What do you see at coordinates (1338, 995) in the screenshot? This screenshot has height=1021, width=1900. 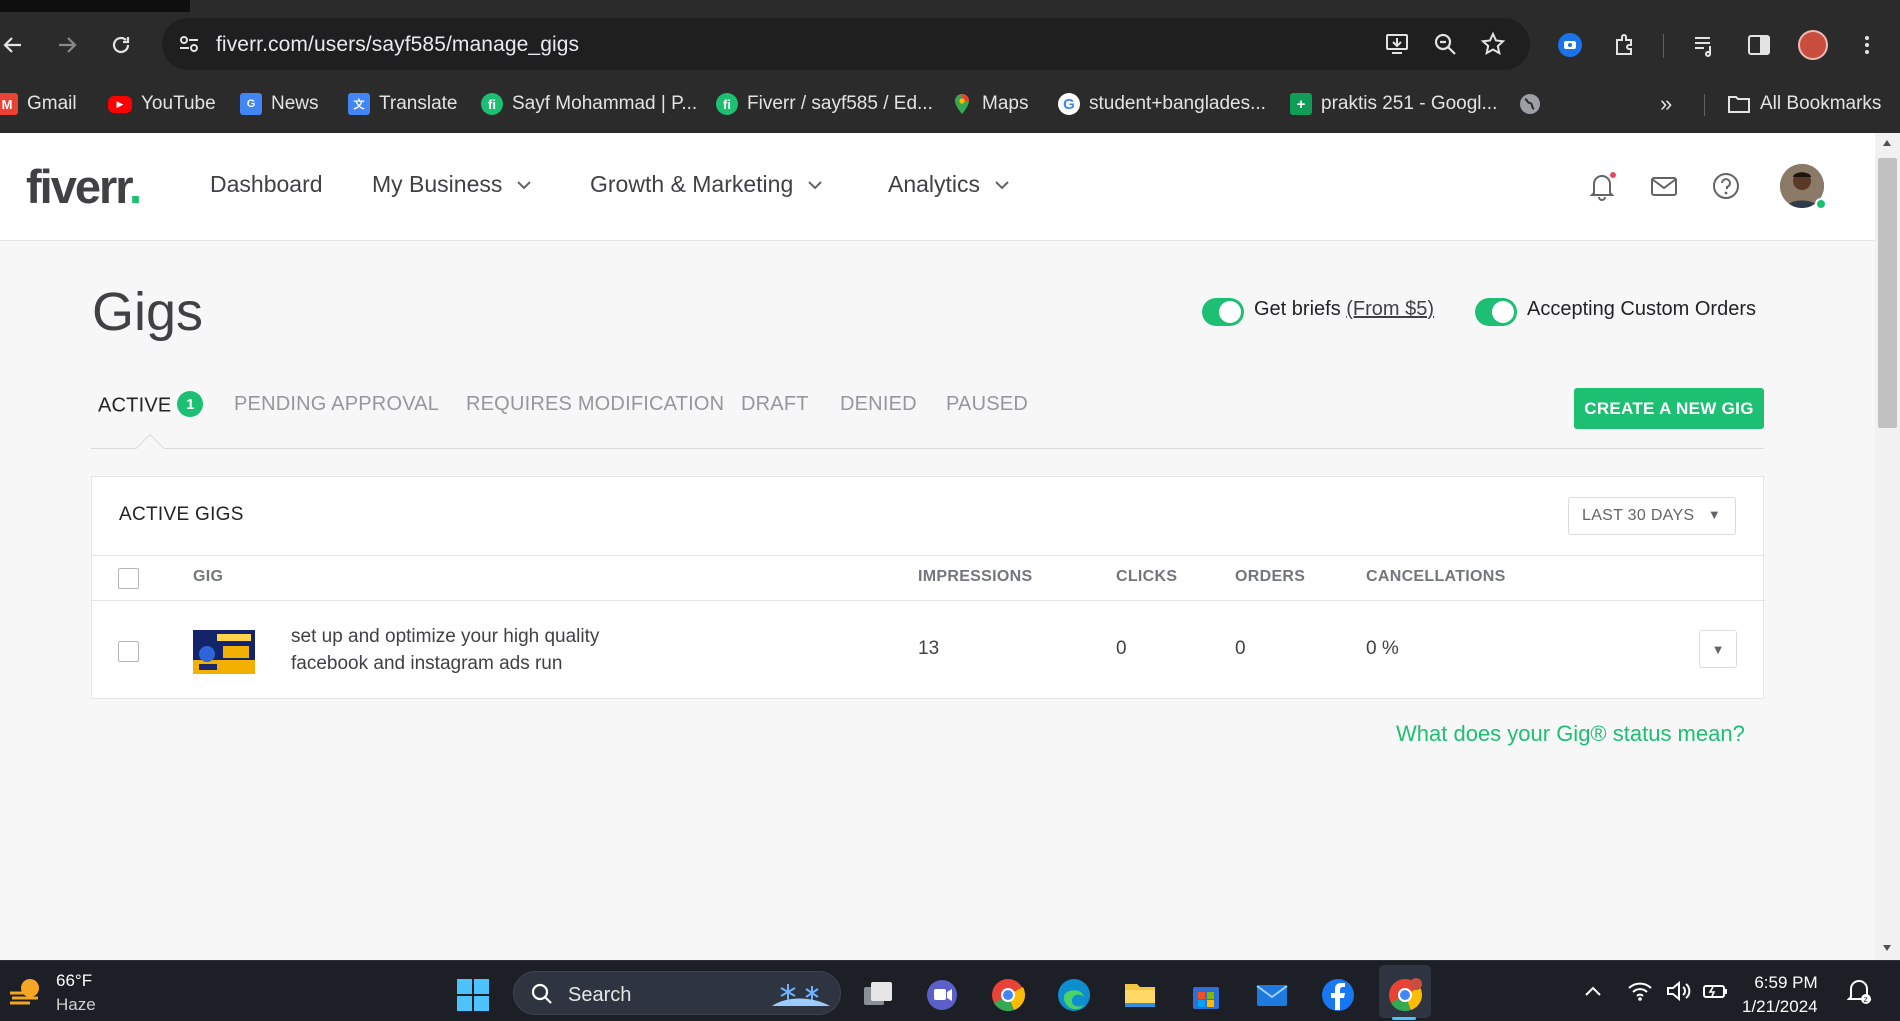 I see `facebook-icon` at bounding box center [1338, 995].